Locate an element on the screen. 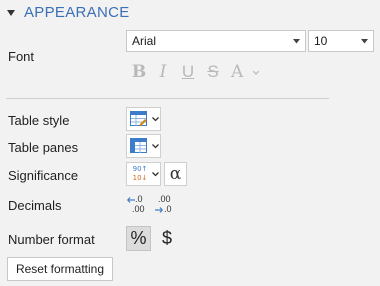 The width and height of the screenshot is (380, 286). bold-button: B is located at coordinates (139, 72).